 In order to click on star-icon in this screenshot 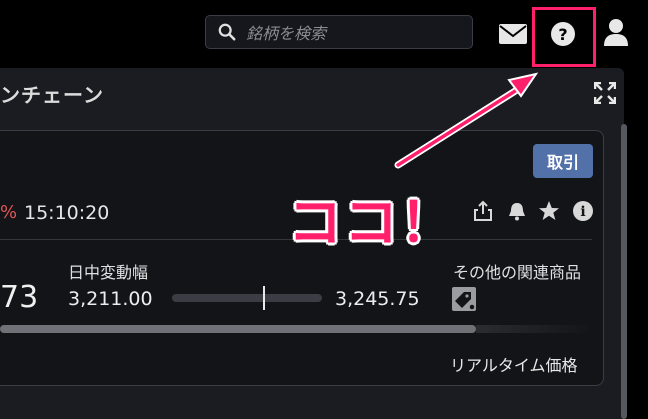, I will do `click(549, 211)`.